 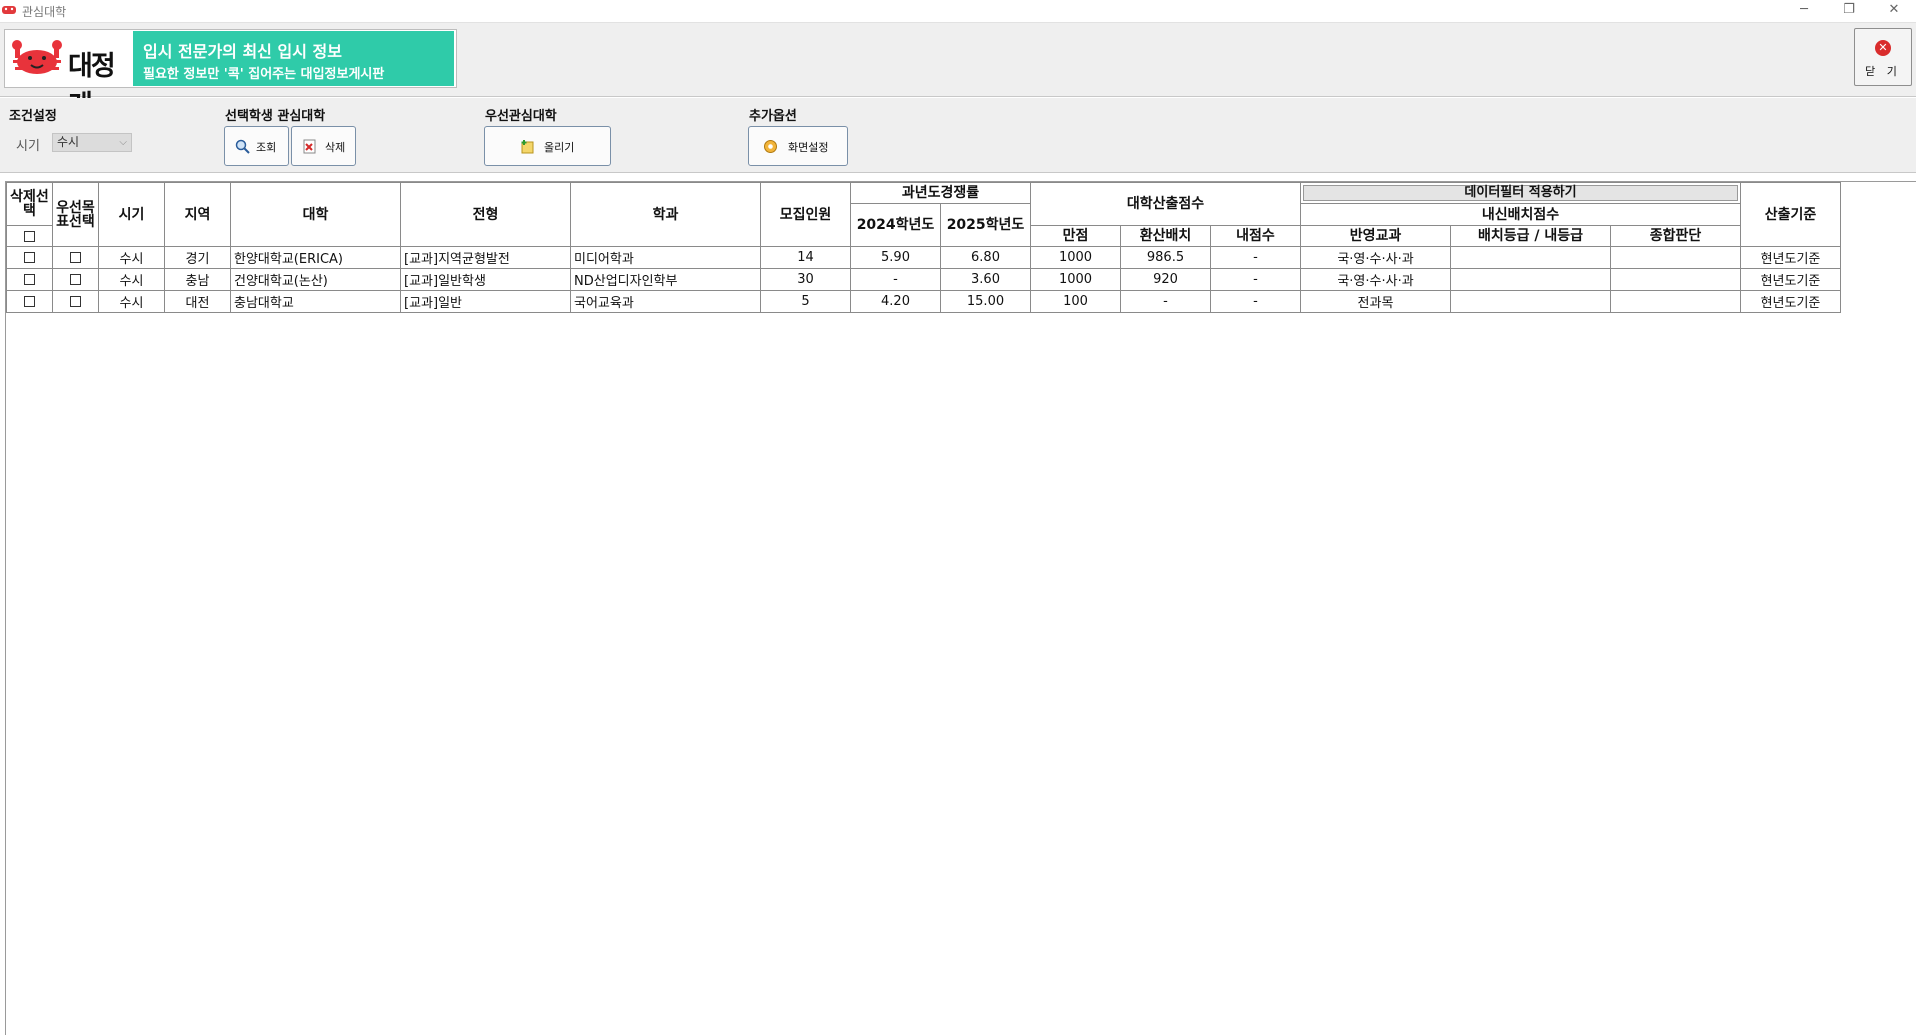 I want to click on cell-university: 충남대학교, so click(x=315, y=301).